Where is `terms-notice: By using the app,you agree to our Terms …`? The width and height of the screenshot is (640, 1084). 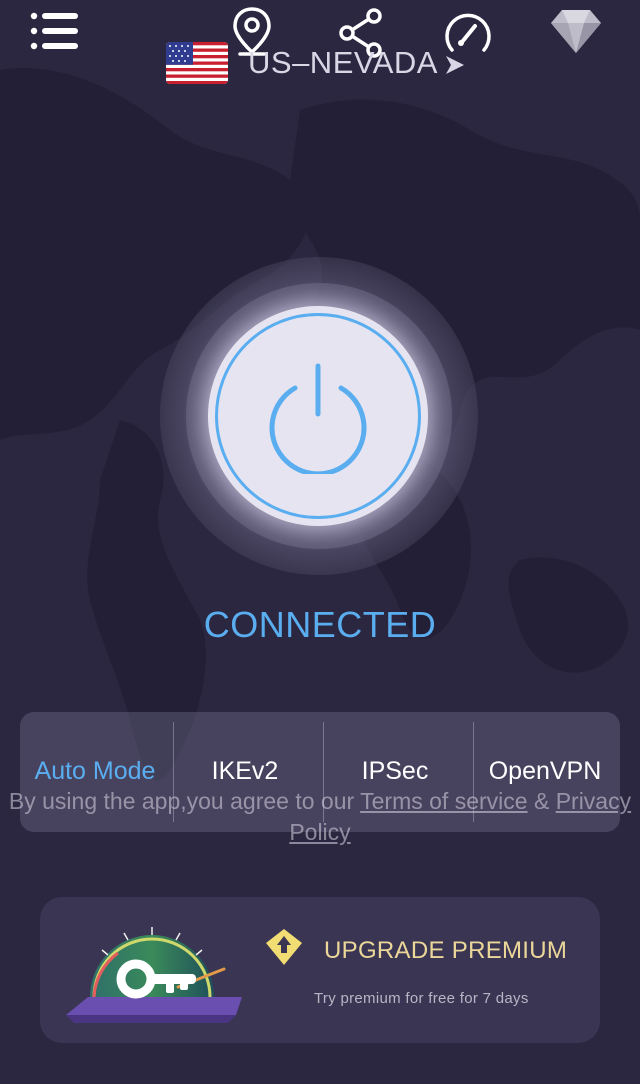 terms-notice: By using the app,you agree to our Terms … is located at coordinates (320, 817).